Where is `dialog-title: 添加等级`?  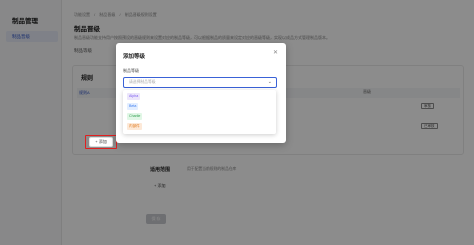 dialog-title: 添加等级 is located at coordinates (134, 57).